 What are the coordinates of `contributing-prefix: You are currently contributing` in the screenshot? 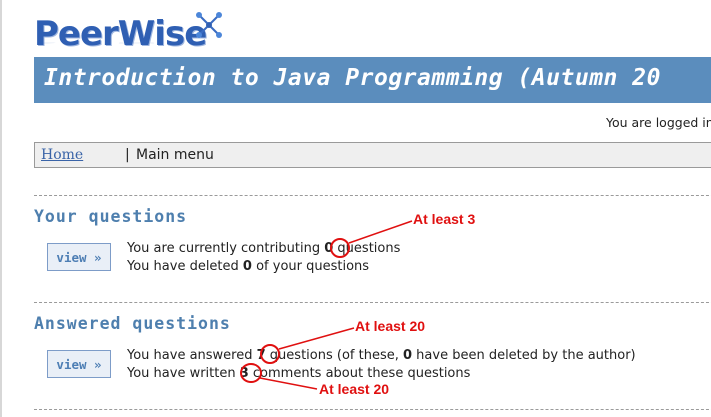 It's located at (226, 248).